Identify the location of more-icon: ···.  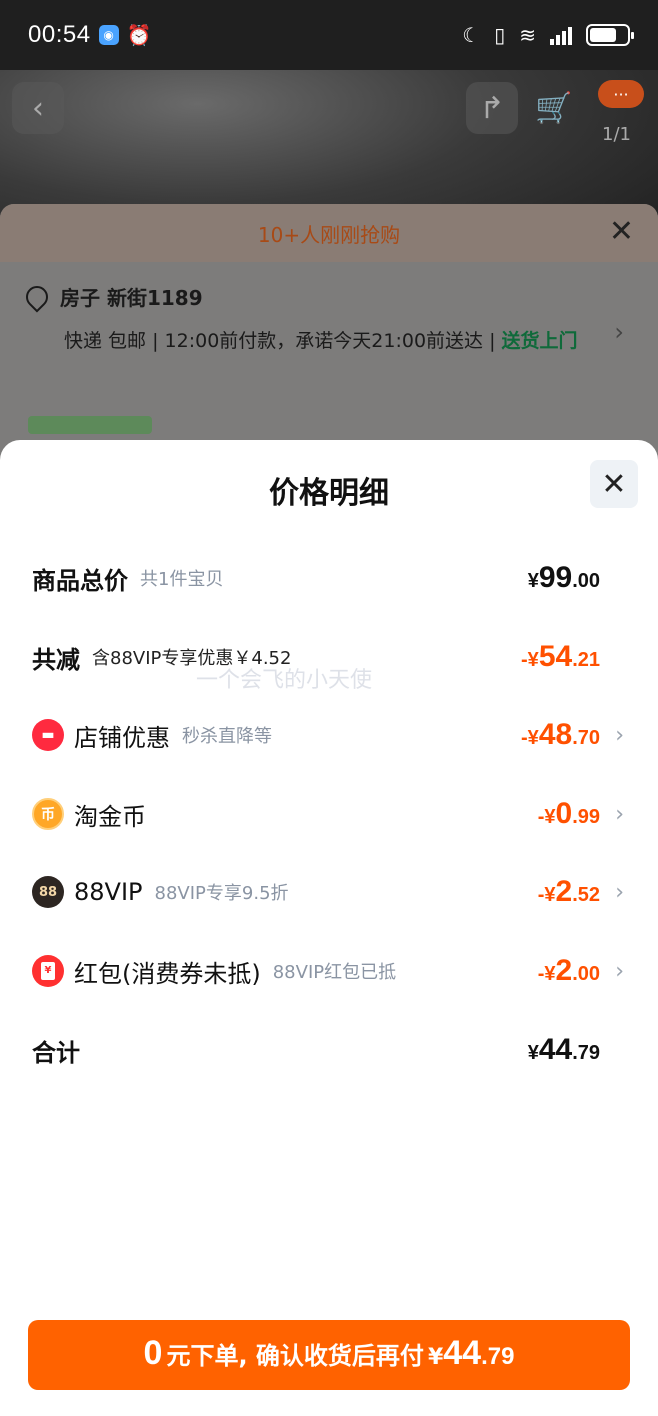
(621, 94).